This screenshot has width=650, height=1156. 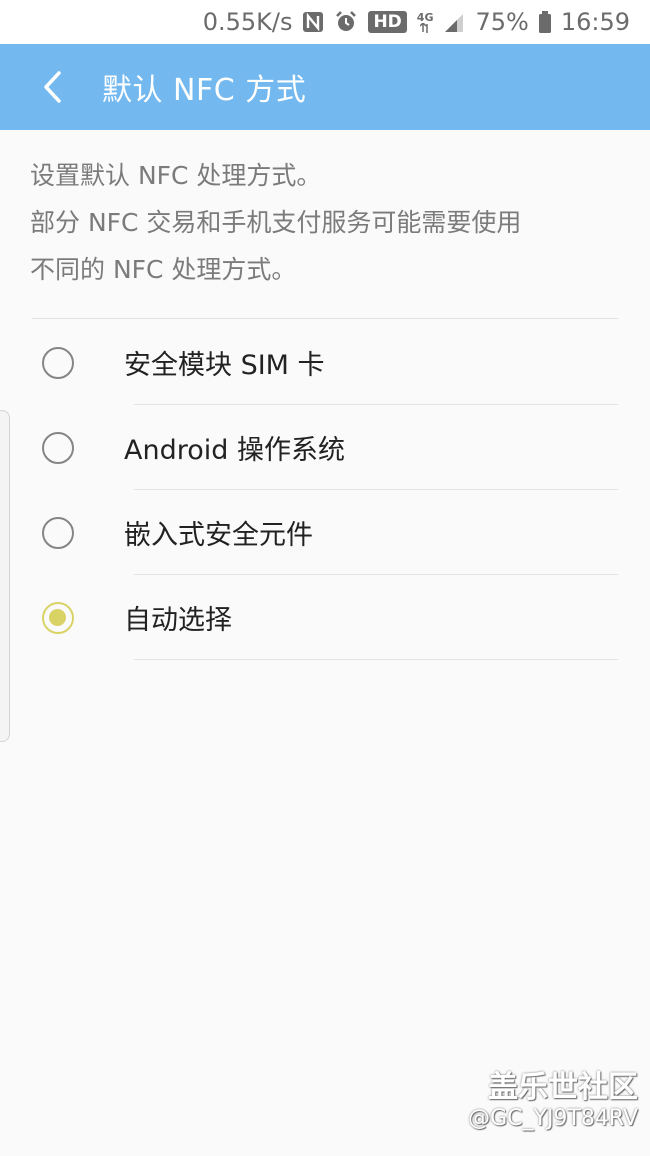 I want to click on option-label: 自动选择, so click(x=178, y=620).